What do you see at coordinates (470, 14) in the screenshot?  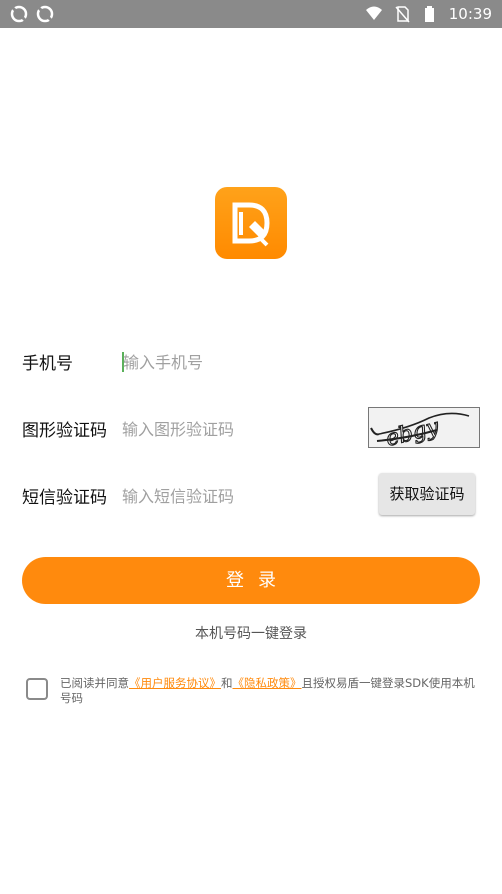 I see `status-time: 10:39` at bounding box center [470, 14].